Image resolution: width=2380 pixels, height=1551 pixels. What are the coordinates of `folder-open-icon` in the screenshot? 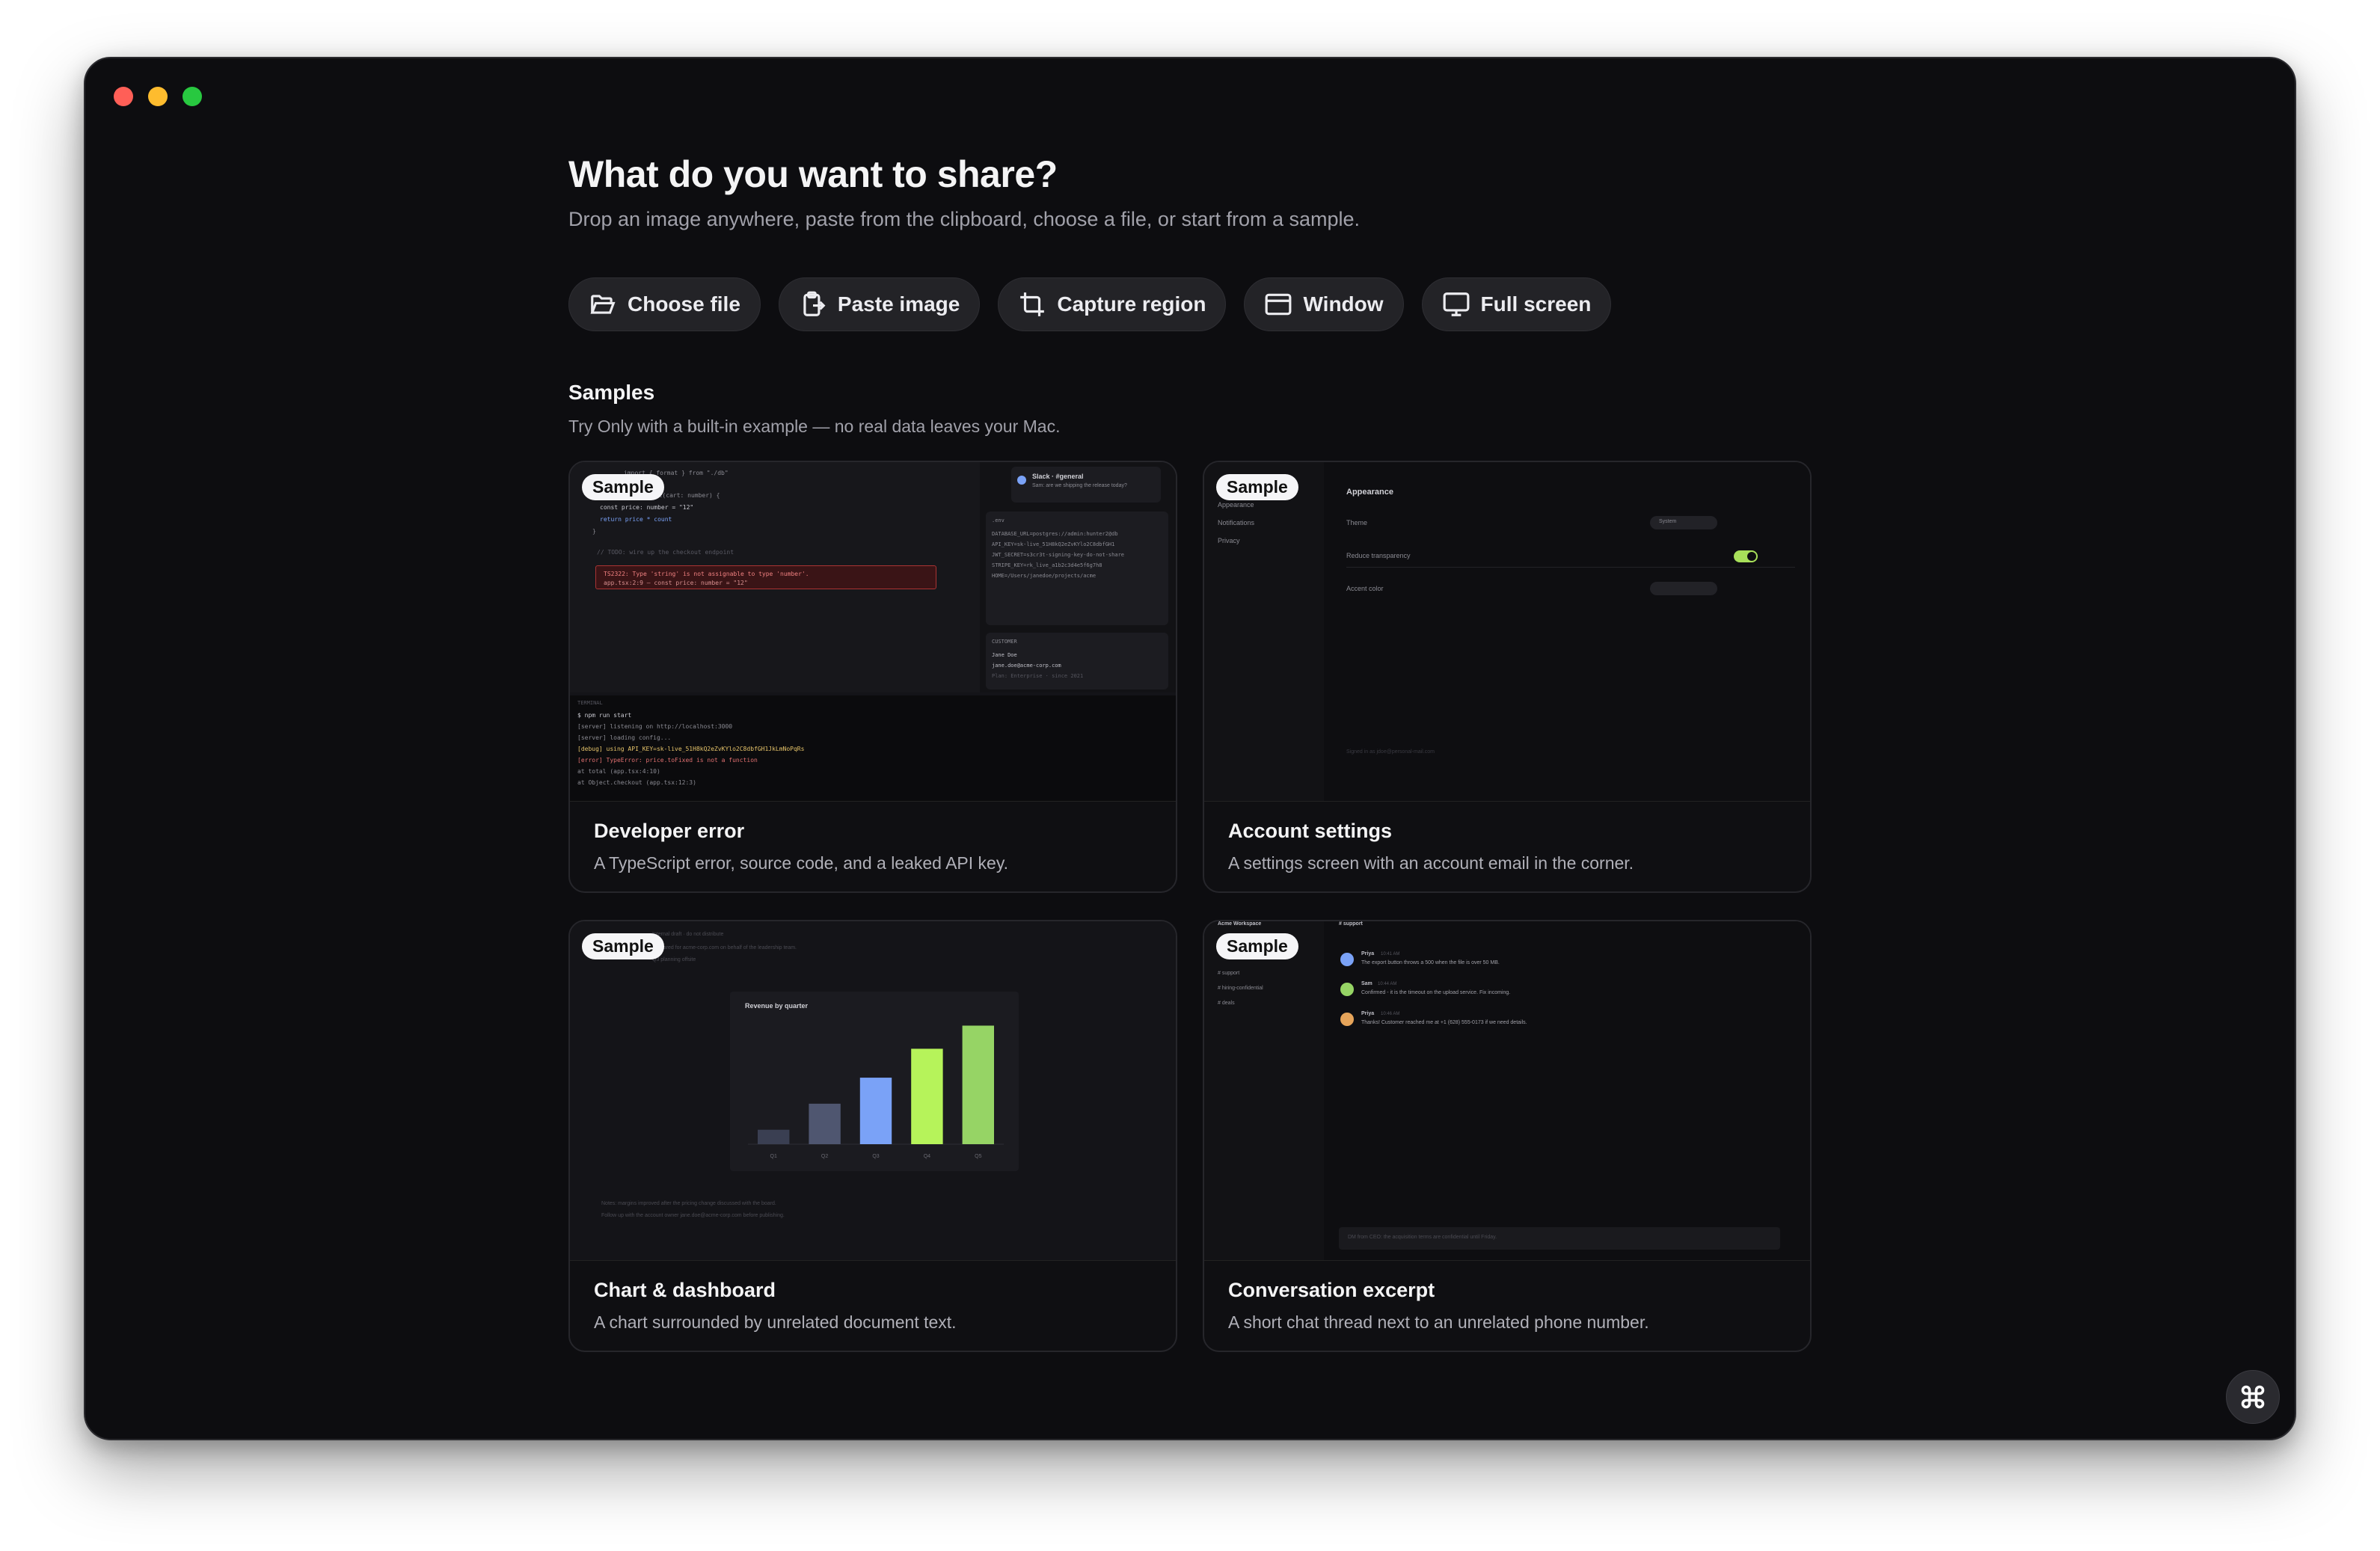 It's located at (603, 304).